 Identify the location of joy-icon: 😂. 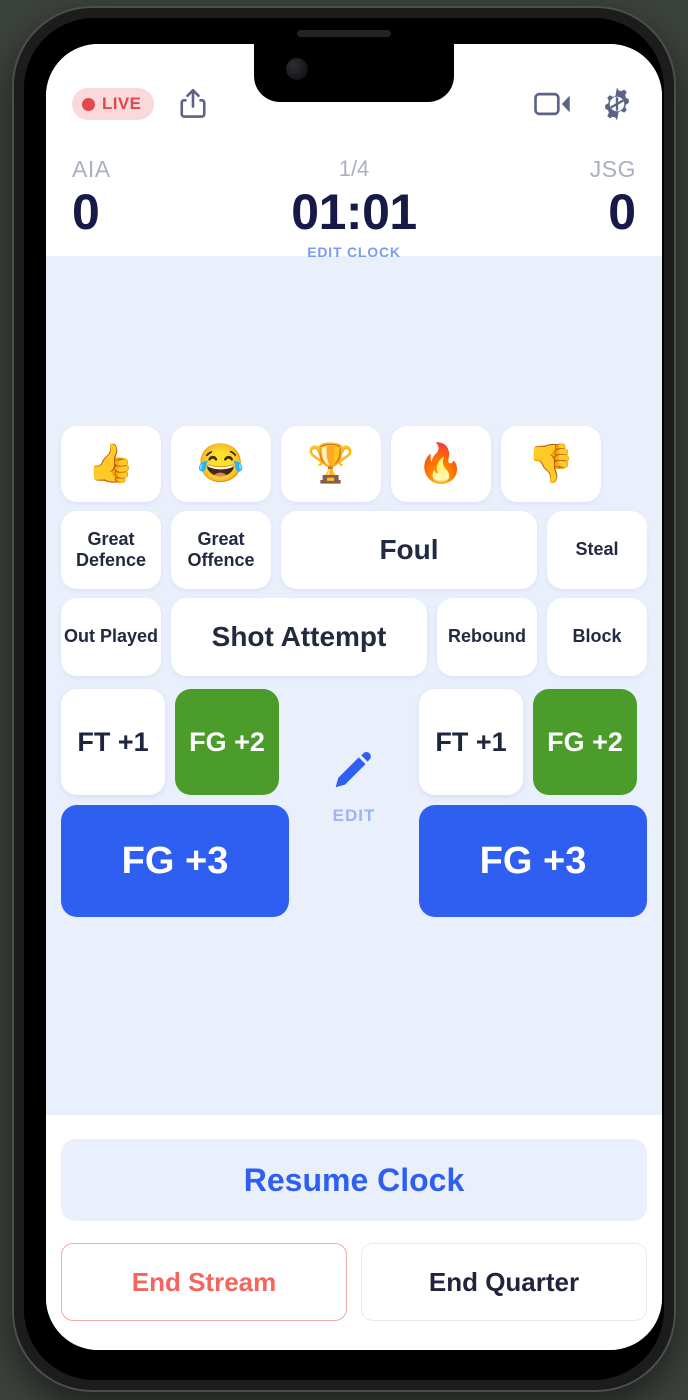
(221, 464).